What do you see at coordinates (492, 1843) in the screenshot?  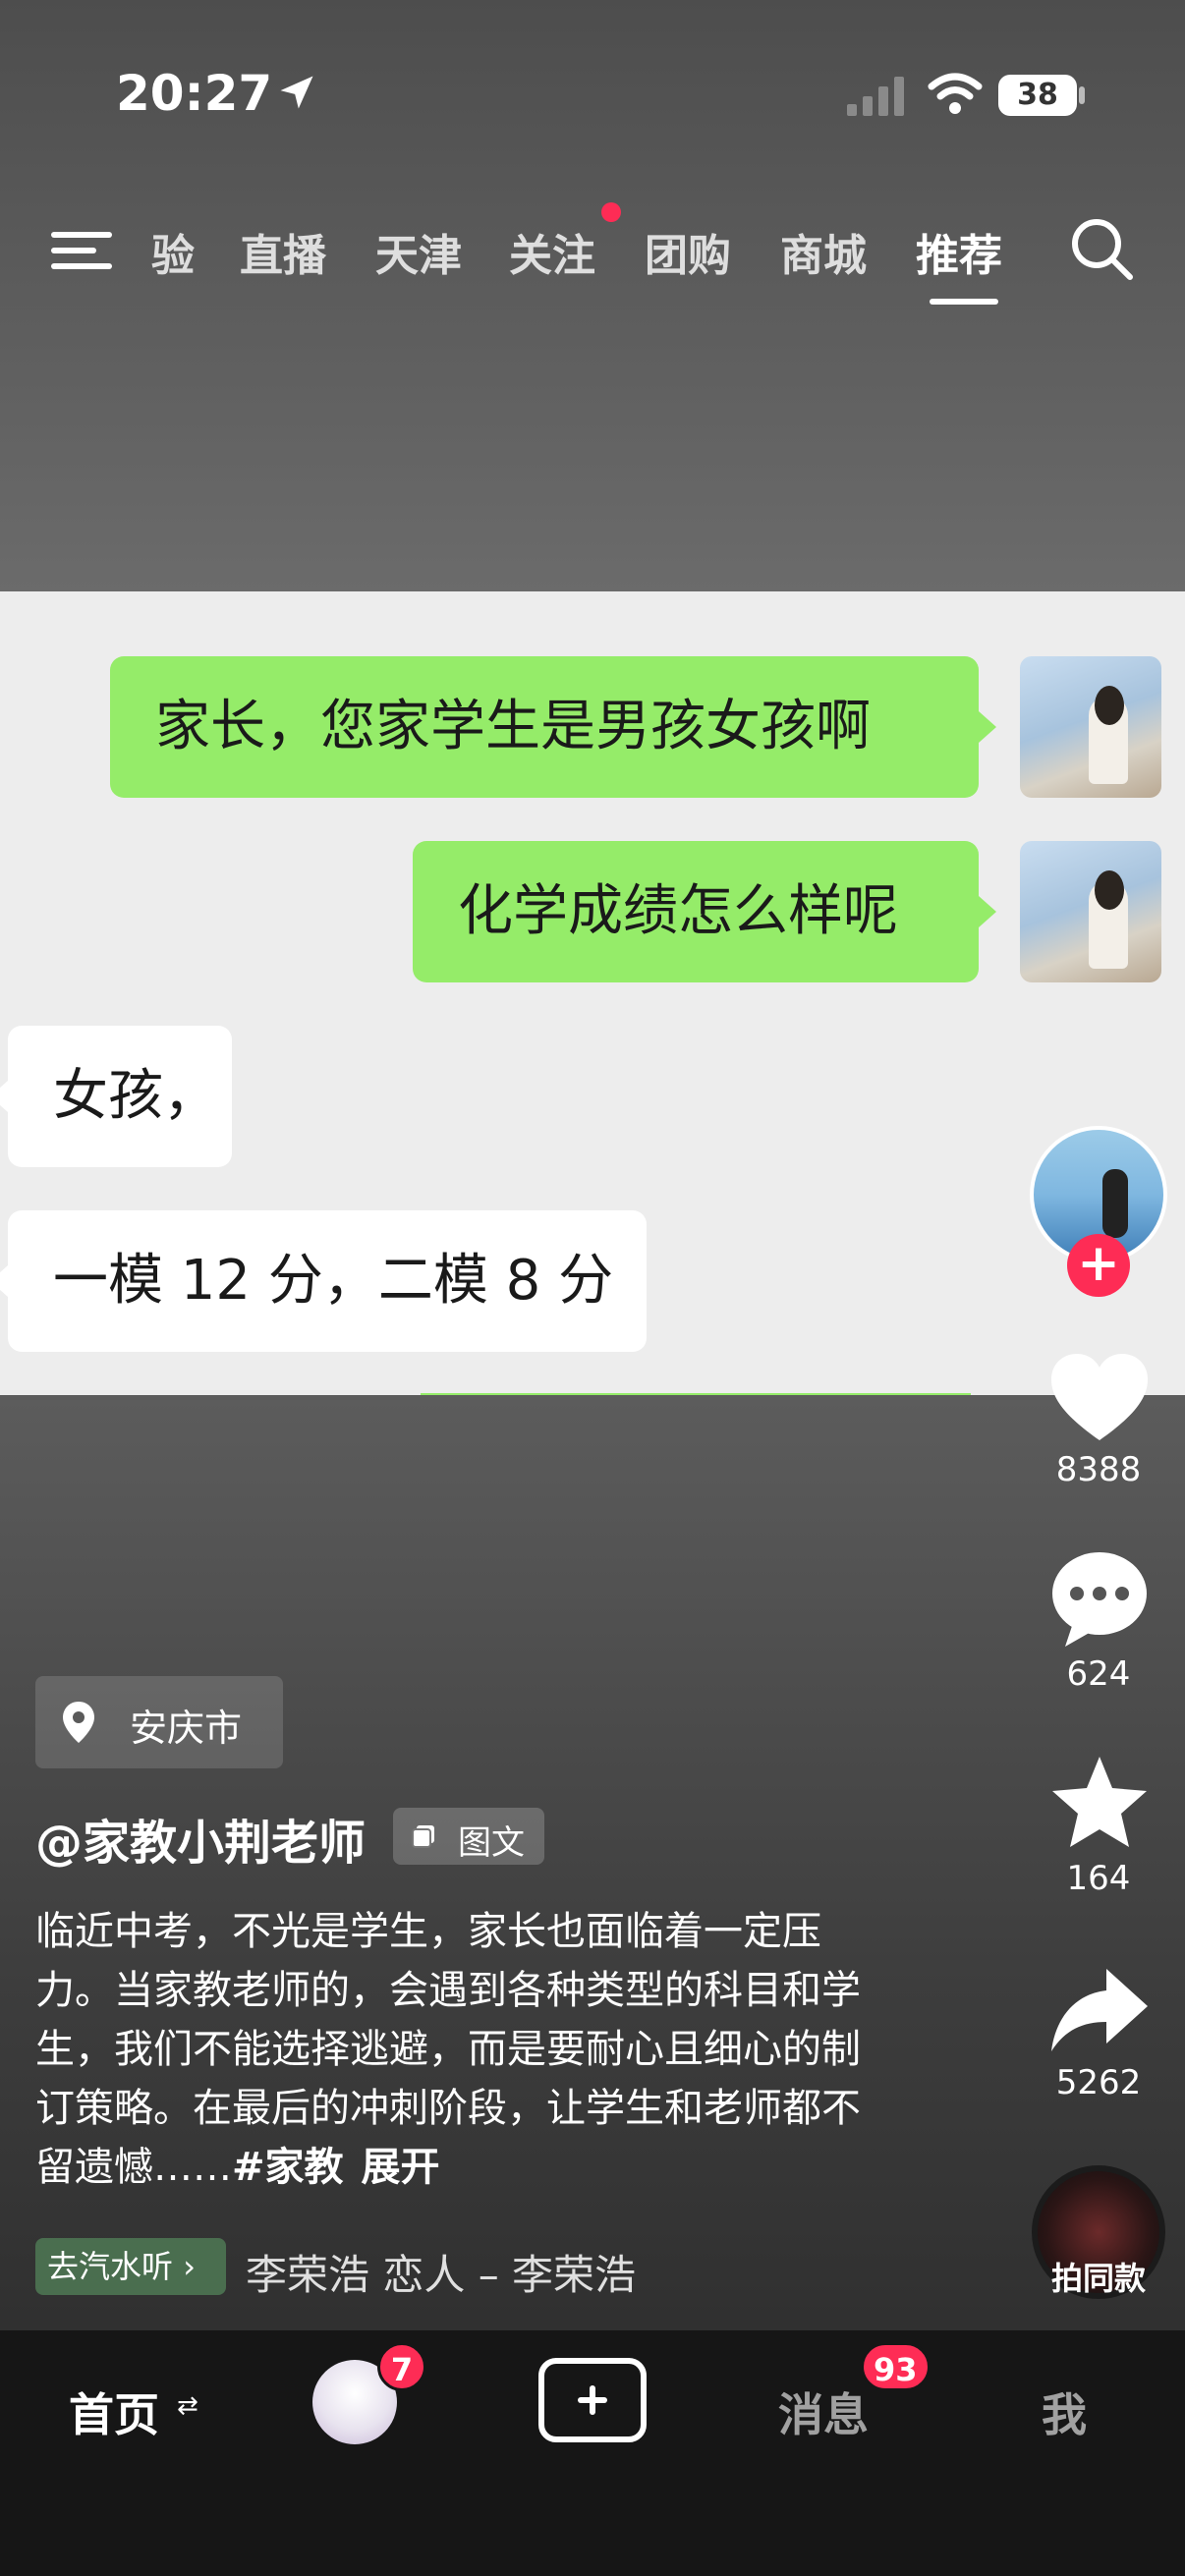 I see `post-type-label: 图文` at bounding box center [492, 1843].